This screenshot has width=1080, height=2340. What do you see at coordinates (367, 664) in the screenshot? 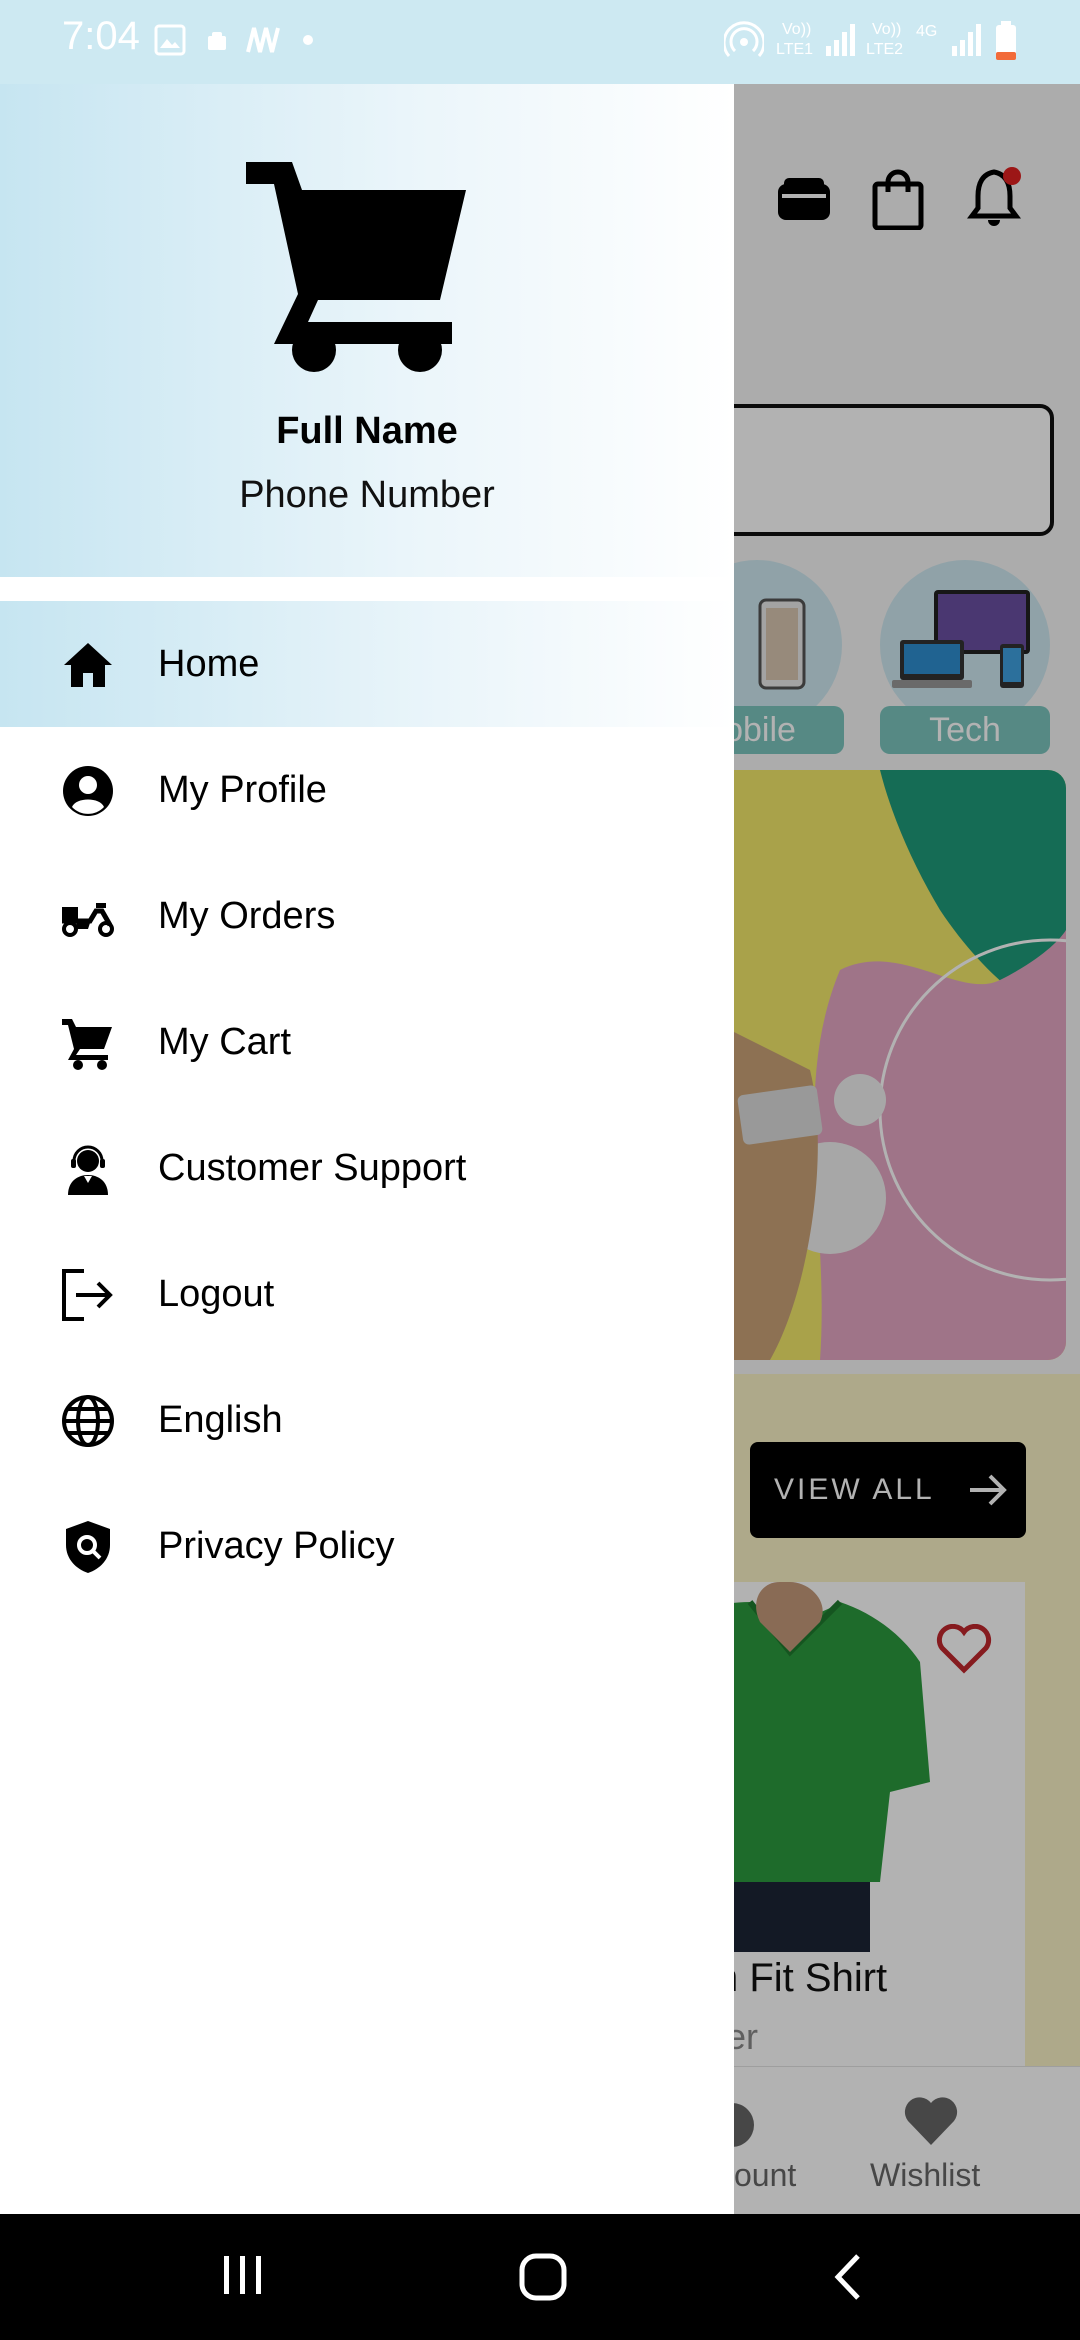
I see `menu-item-home: Home` at bounding box center [367, 664].